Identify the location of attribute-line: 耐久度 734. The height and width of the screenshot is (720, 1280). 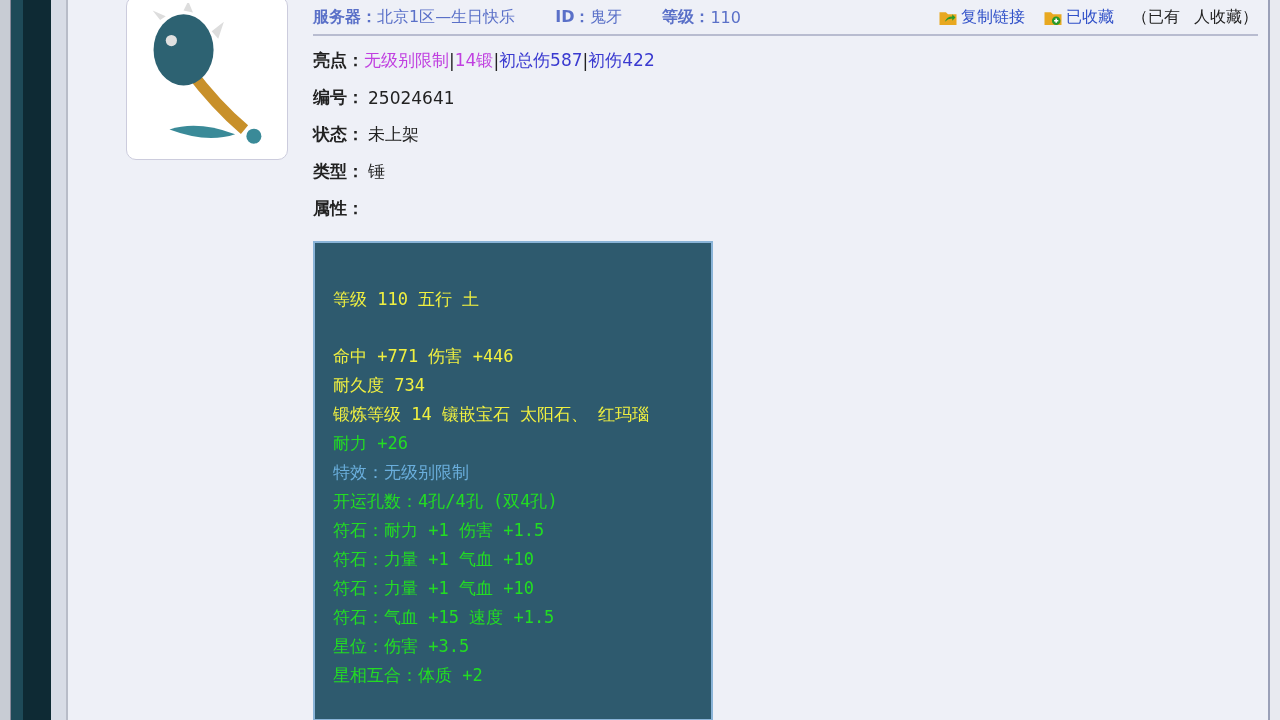
(379, 385).